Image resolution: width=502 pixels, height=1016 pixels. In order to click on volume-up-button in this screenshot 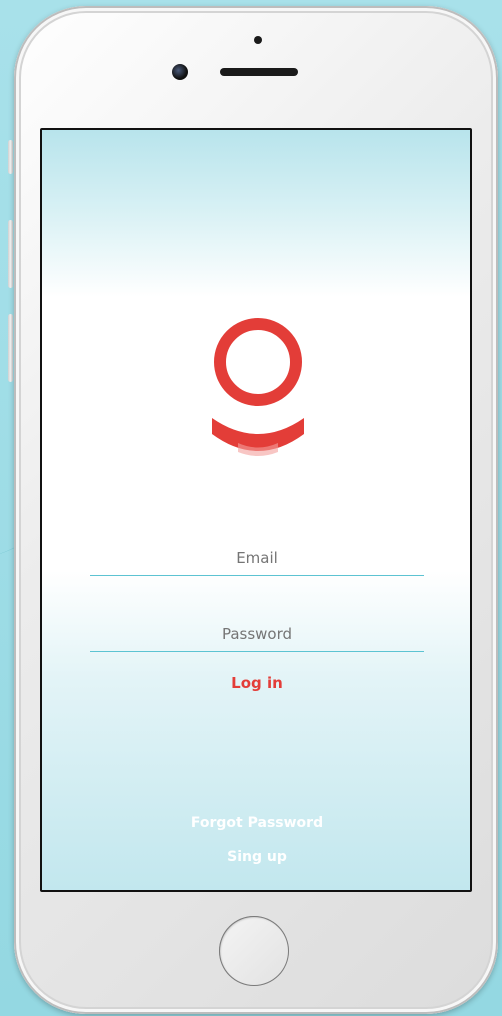, I will do `click(10, 254)`.